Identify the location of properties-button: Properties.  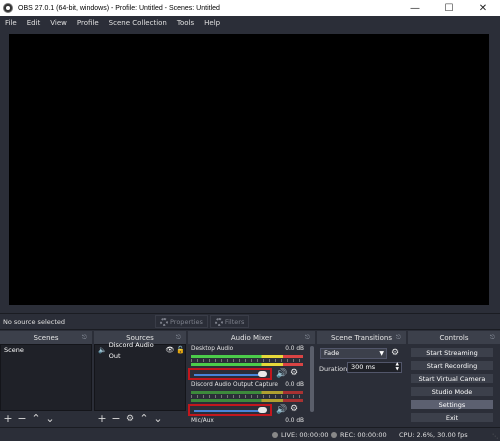
(181, 321).